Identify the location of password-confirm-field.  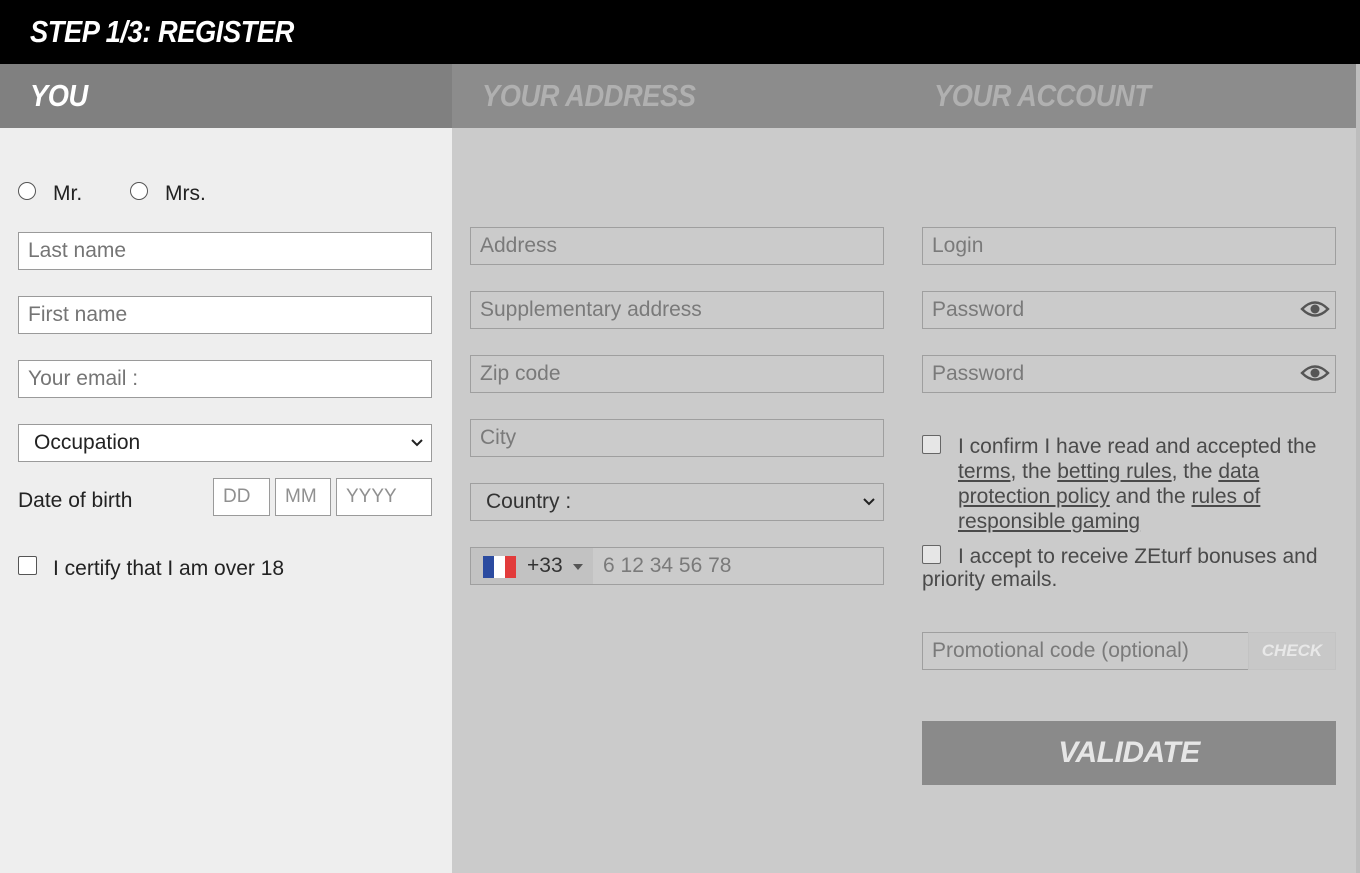
(1129, 374).